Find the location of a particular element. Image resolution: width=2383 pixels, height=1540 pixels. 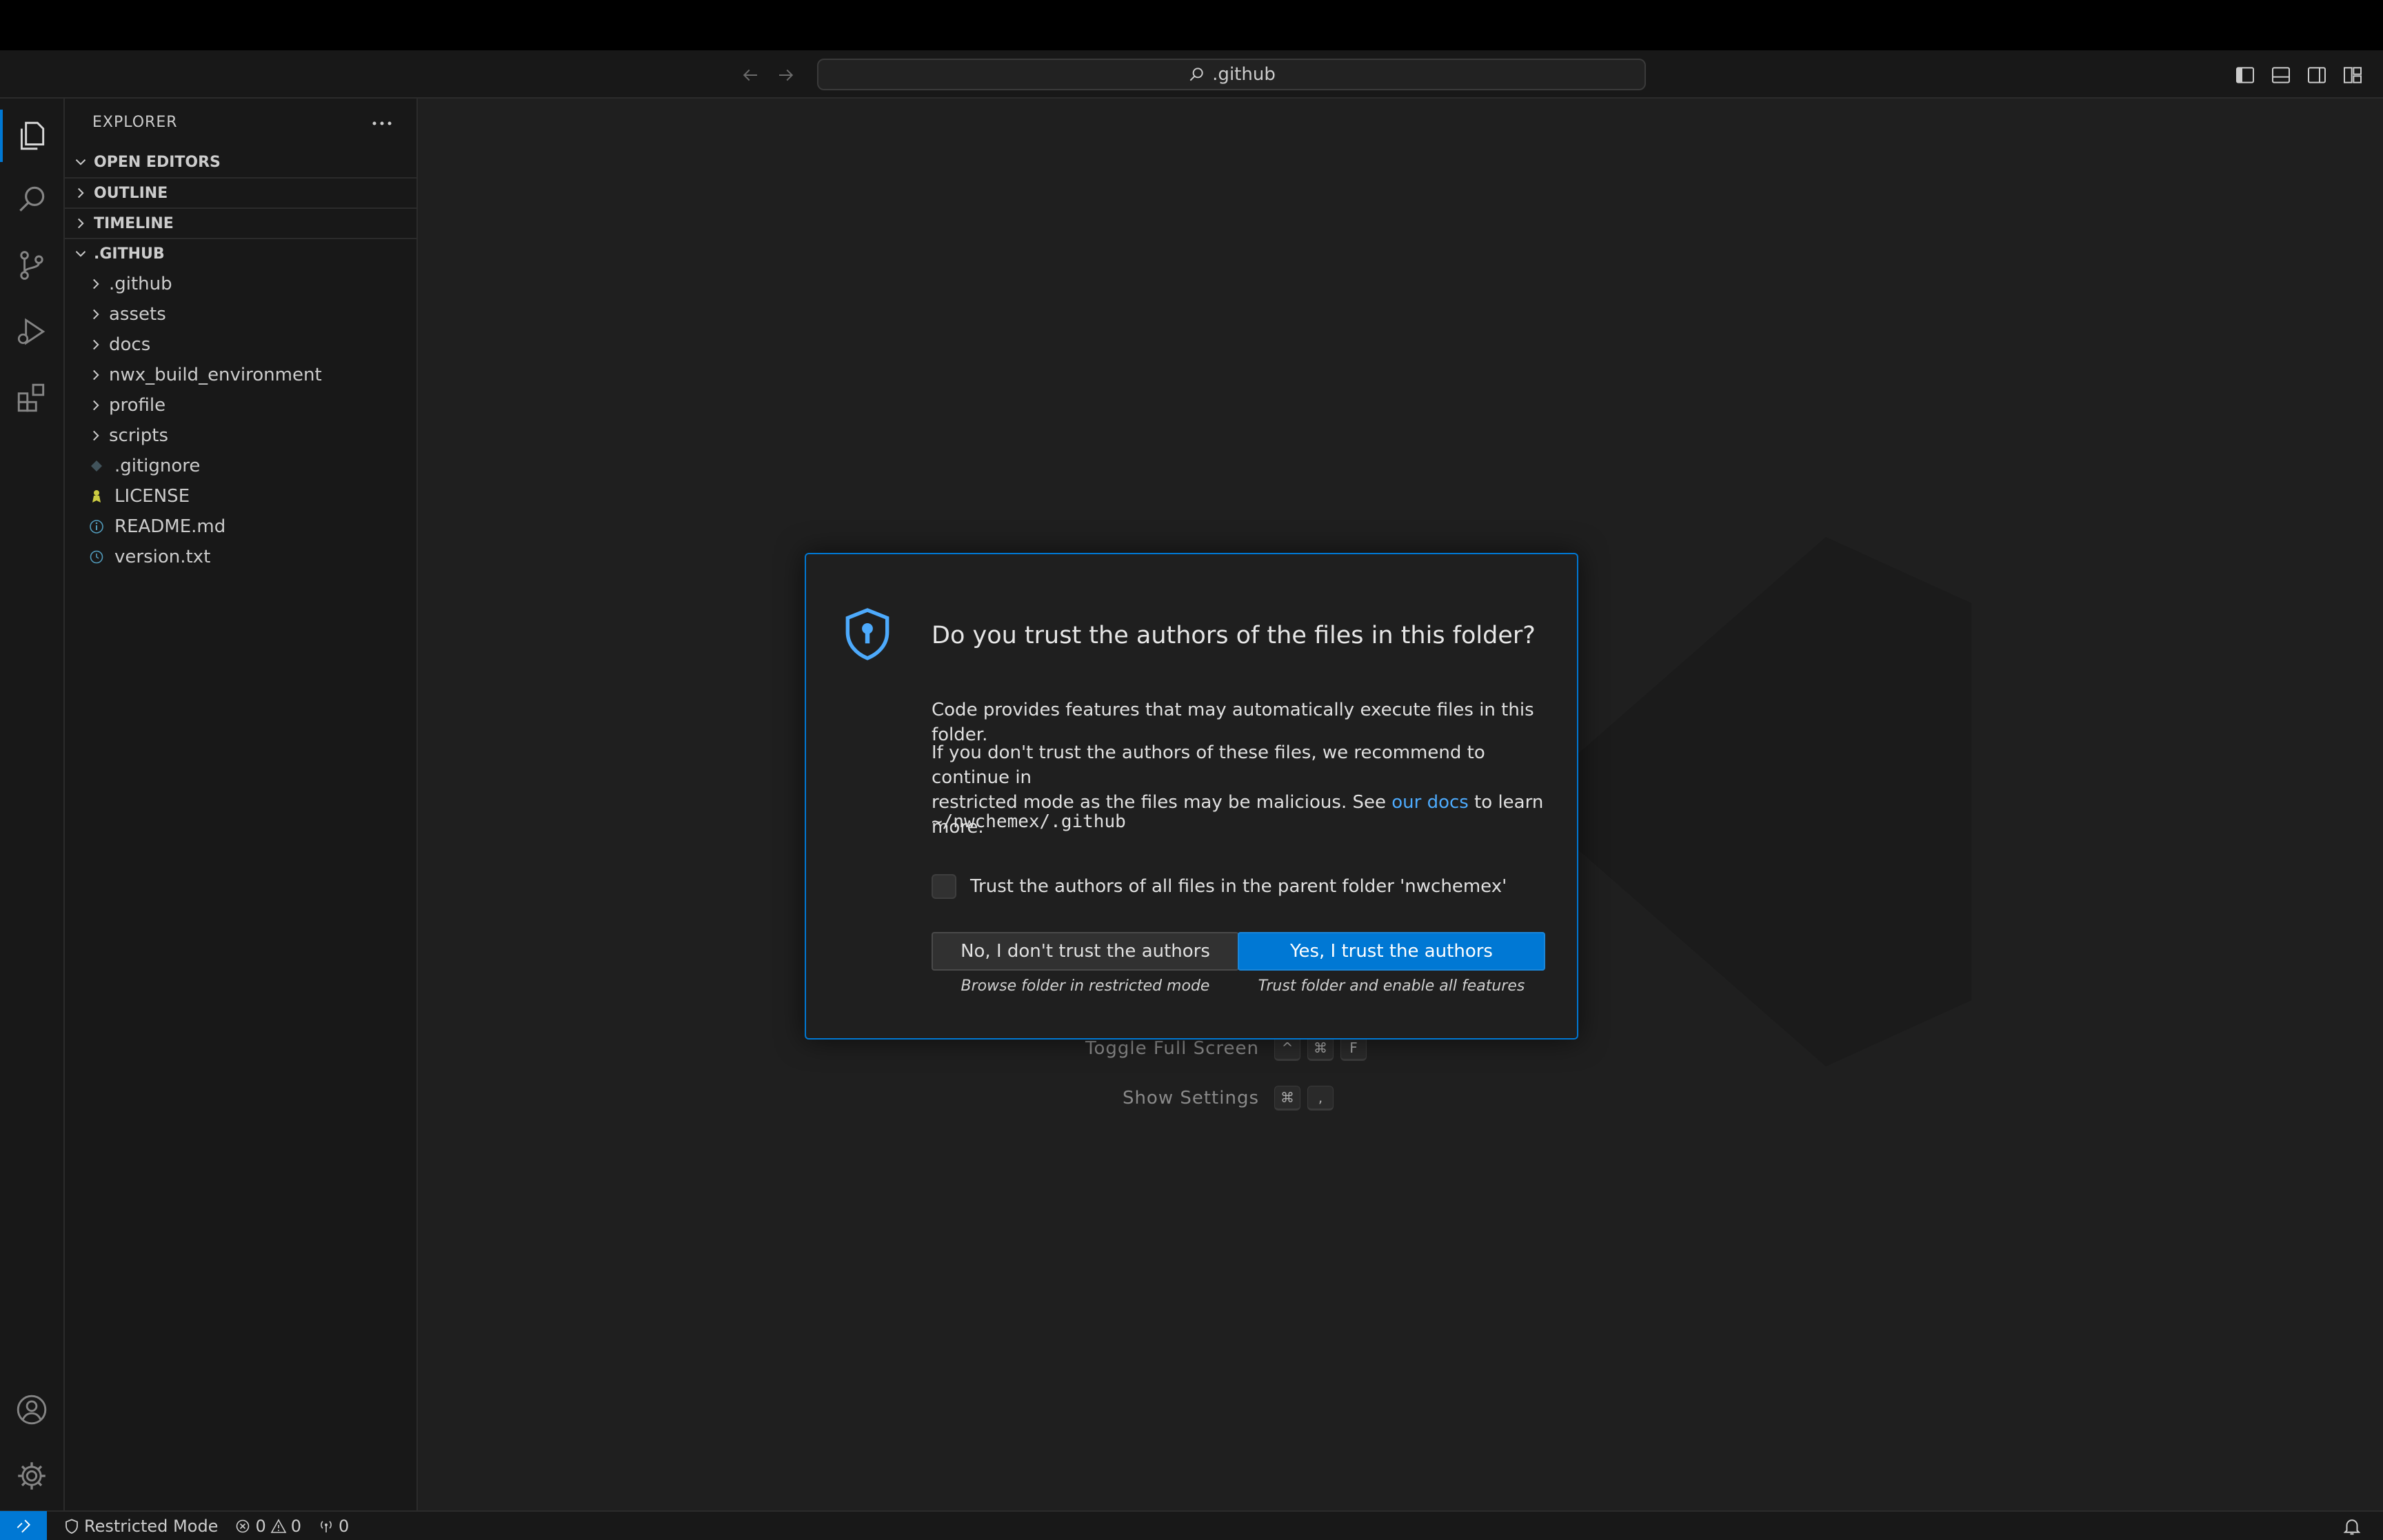

shortcut-key: F is located at coordinates (1353, 1049).